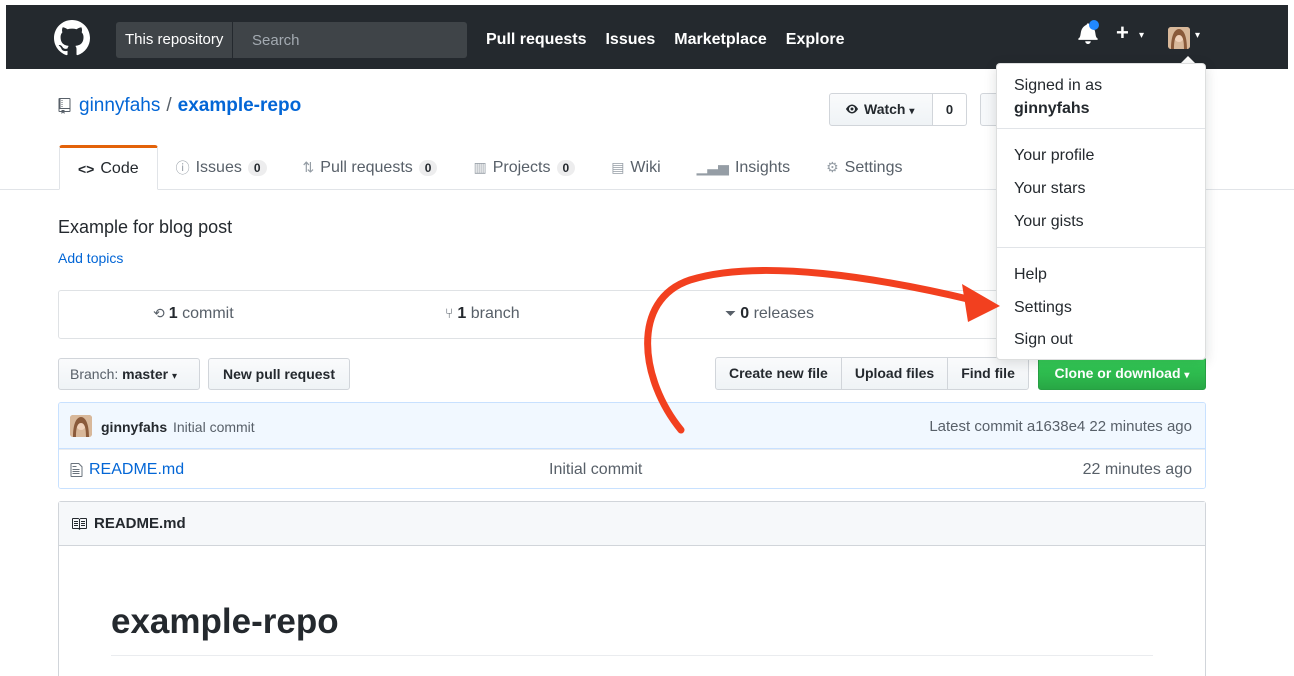 The width and height of the screenshot is (1294, 676). I want to click on menu-item-sign-out: Sign out, so click(1043, 340).